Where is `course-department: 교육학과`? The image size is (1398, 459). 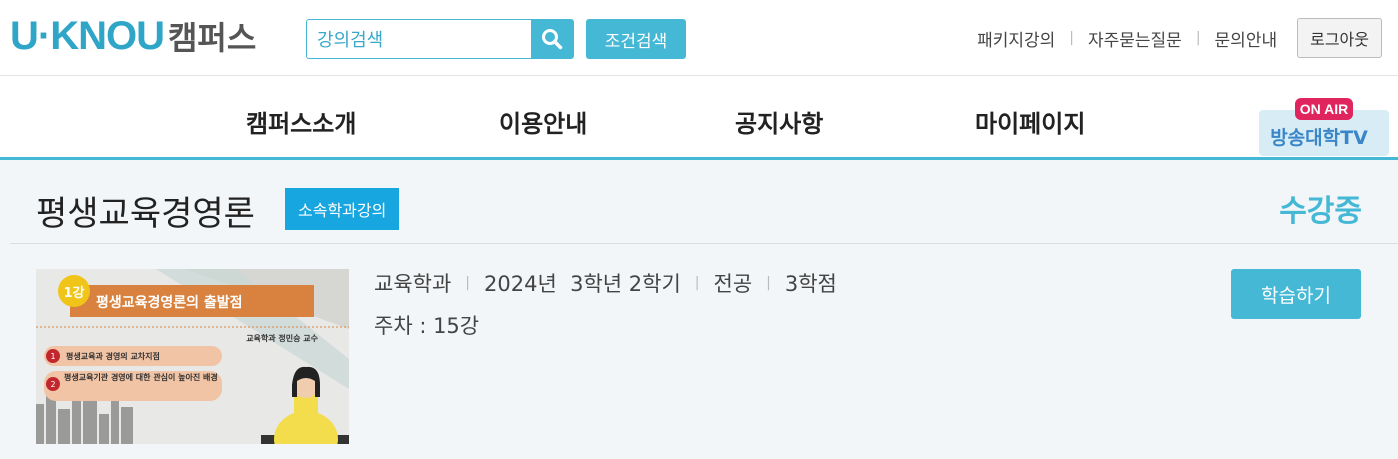
course-department: 교육학과 is located at coordinates (413, 284).